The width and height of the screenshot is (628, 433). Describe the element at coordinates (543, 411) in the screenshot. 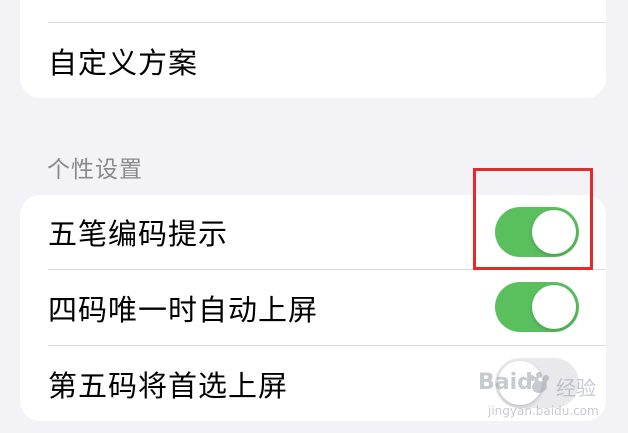

I see `watermark-url: jingyan.baidu.com` at that location.